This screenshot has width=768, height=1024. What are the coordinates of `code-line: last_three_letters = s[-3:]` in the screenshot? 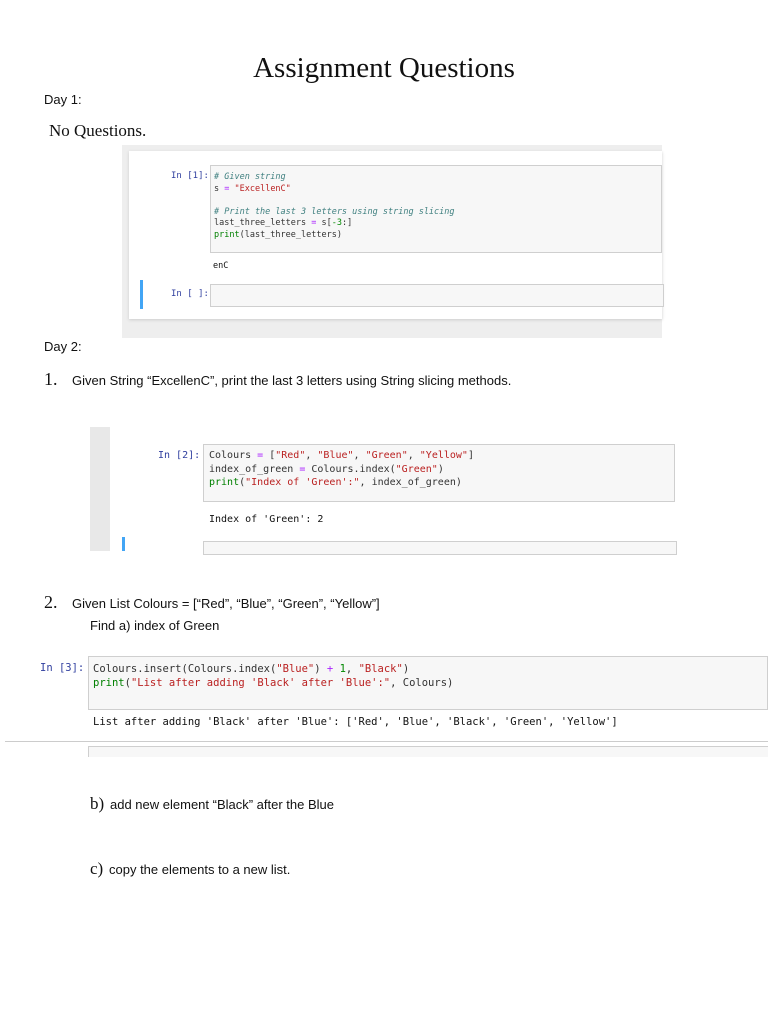 It's located at (437, 224).